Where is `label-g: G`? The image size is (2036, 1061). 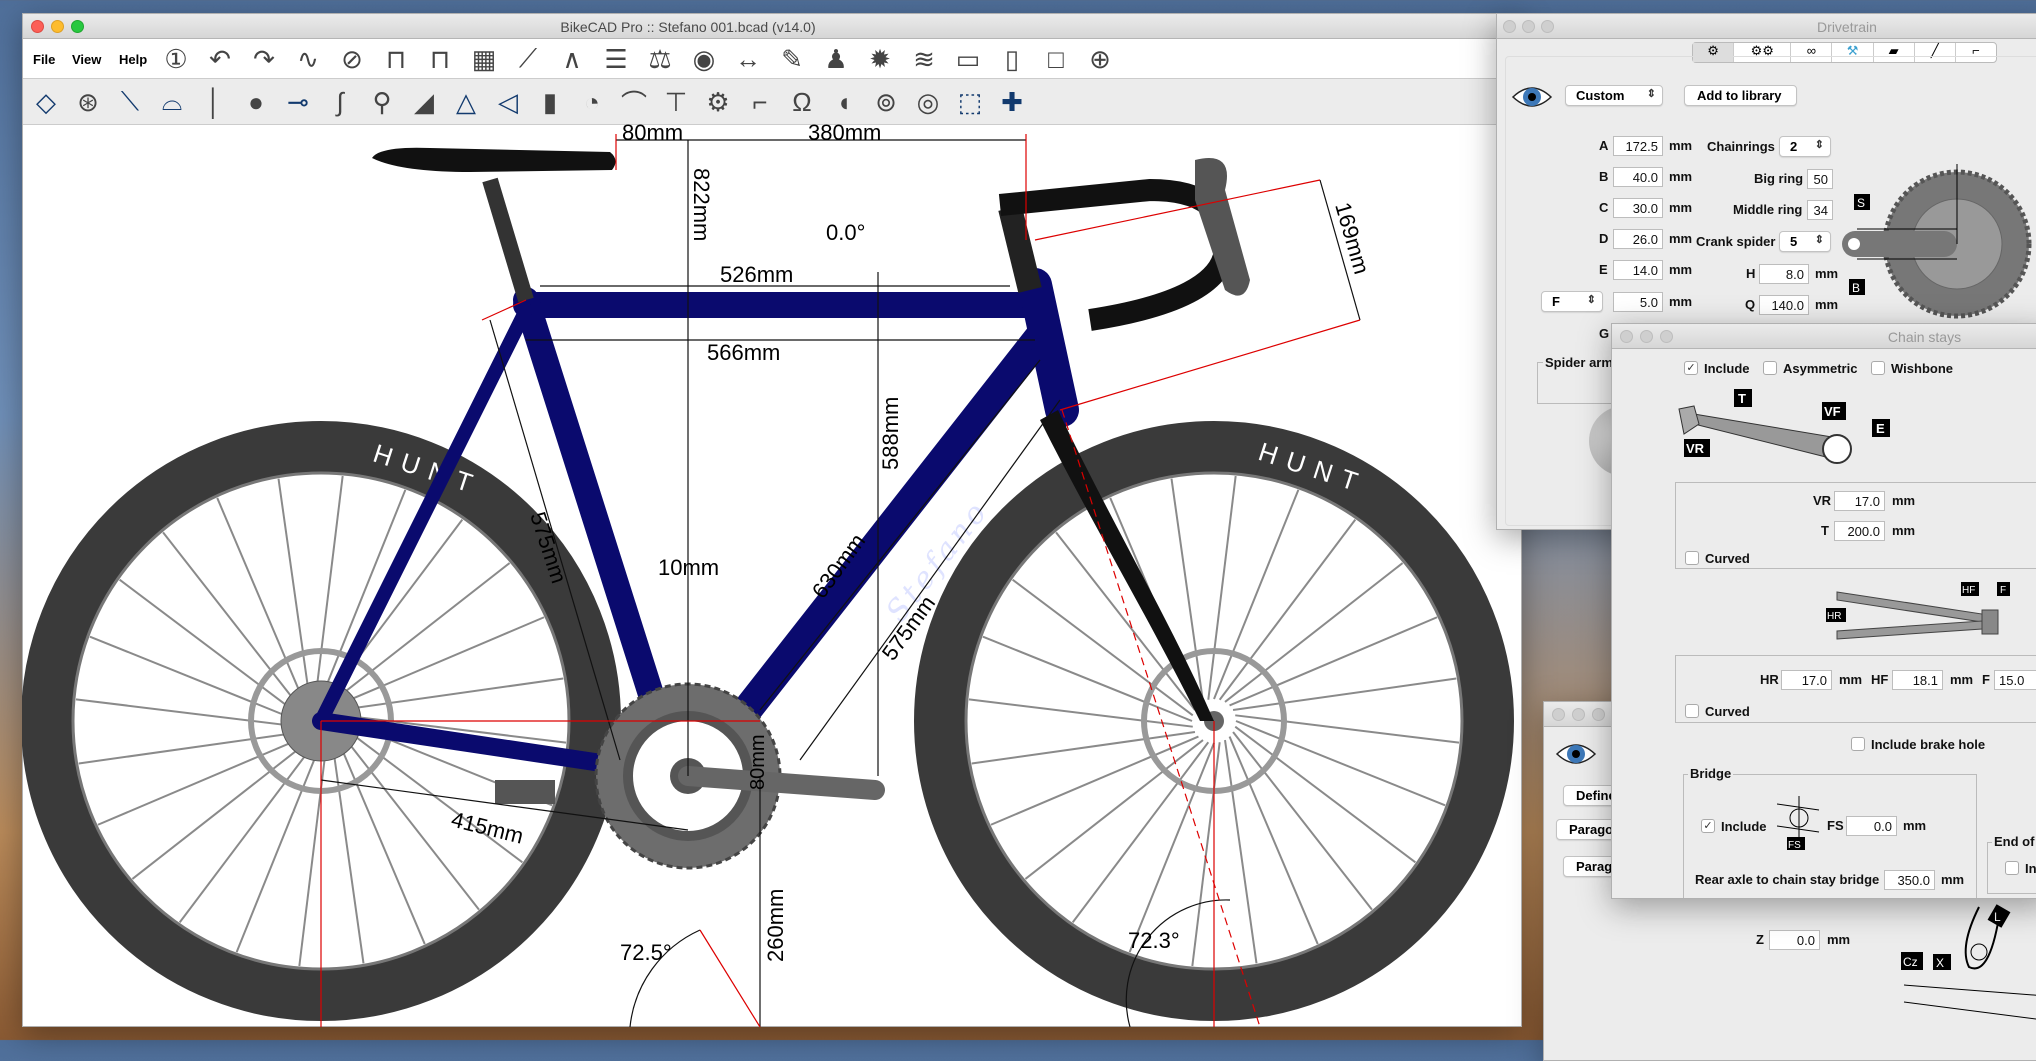
label-g: G is located at coordinates (1604, 333).